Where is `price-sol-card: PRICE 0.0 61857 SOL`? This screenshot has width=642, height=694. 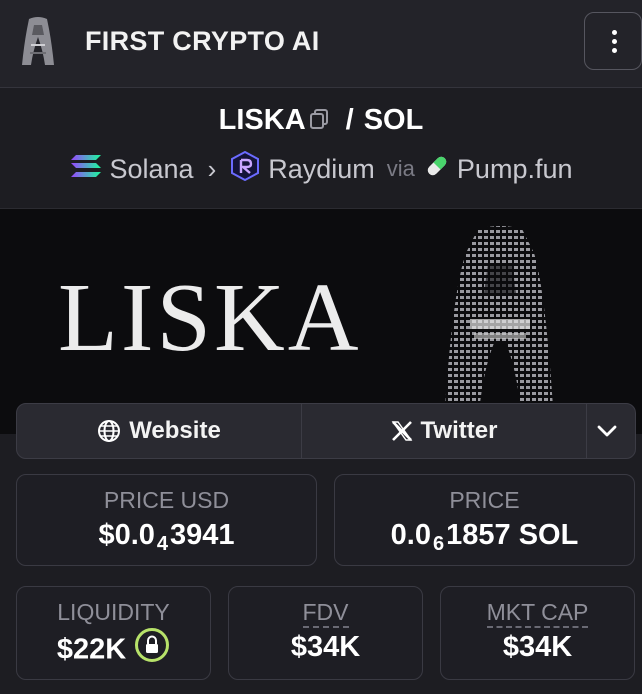
price-sol-card: PRICE 0.0 61857 SOL is located at coordinates (484, 520).